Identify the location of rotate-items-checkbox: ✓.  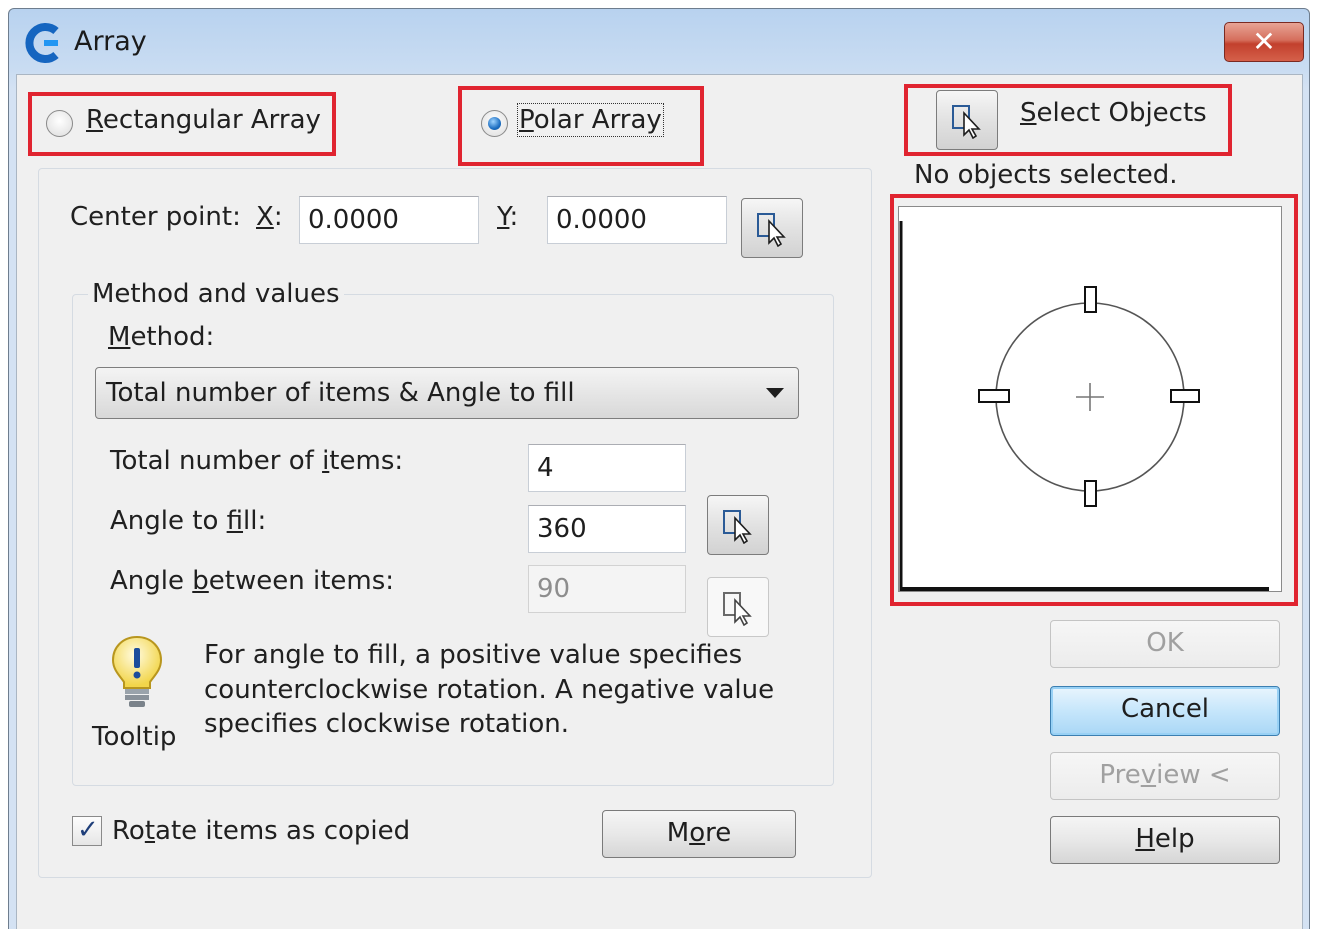
(87, 830).